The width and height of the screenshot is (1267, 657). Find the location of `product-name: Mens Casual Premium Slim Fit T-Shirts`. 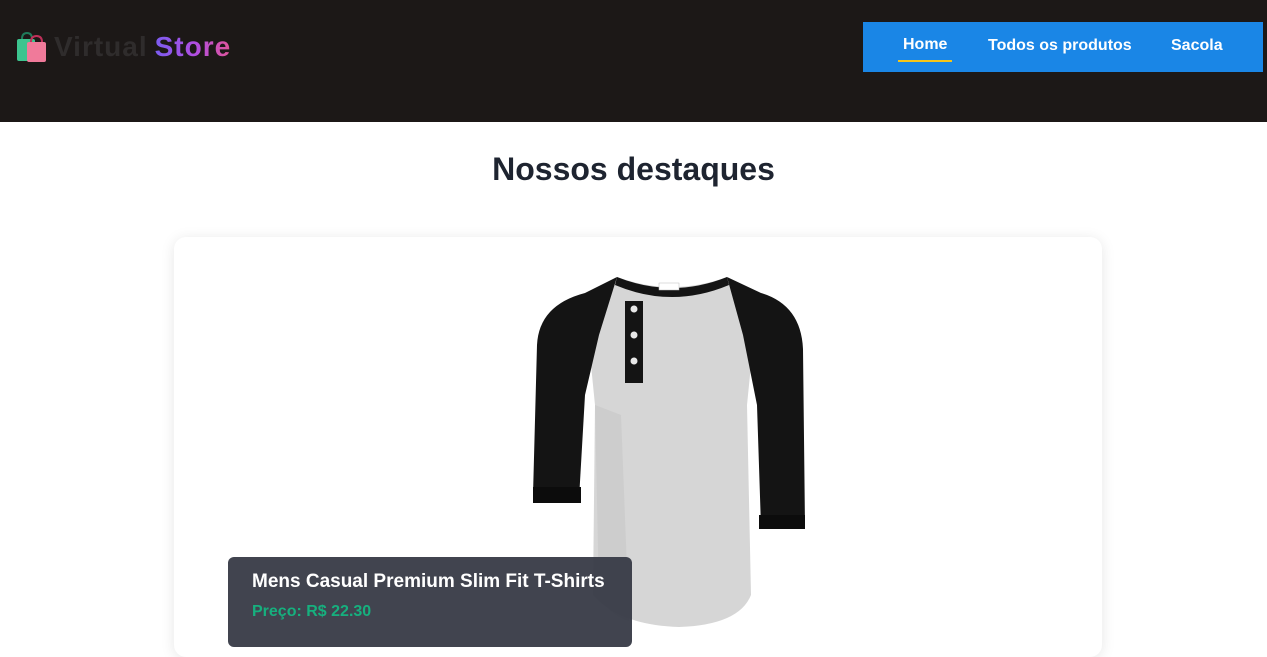

product-name: Mens Casual Premium Slim Fit T-Shirts is located at coordinates (430, 582).